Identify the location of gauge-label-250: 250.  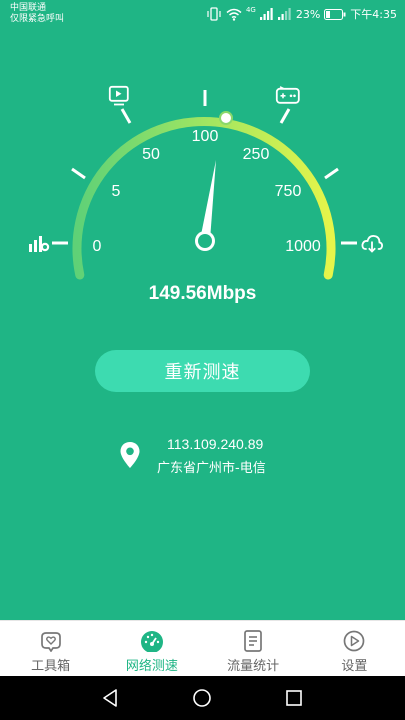
(256, 154).